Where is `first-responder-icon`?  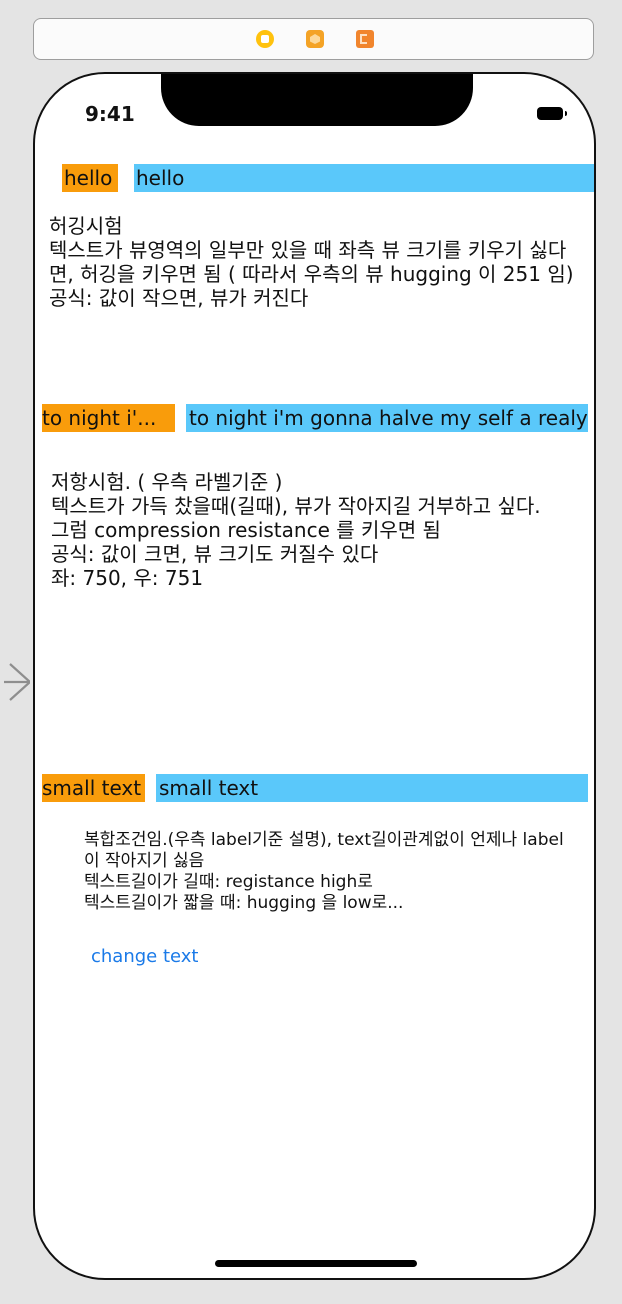 first-responder-icon is located at coordinates (315, 39).